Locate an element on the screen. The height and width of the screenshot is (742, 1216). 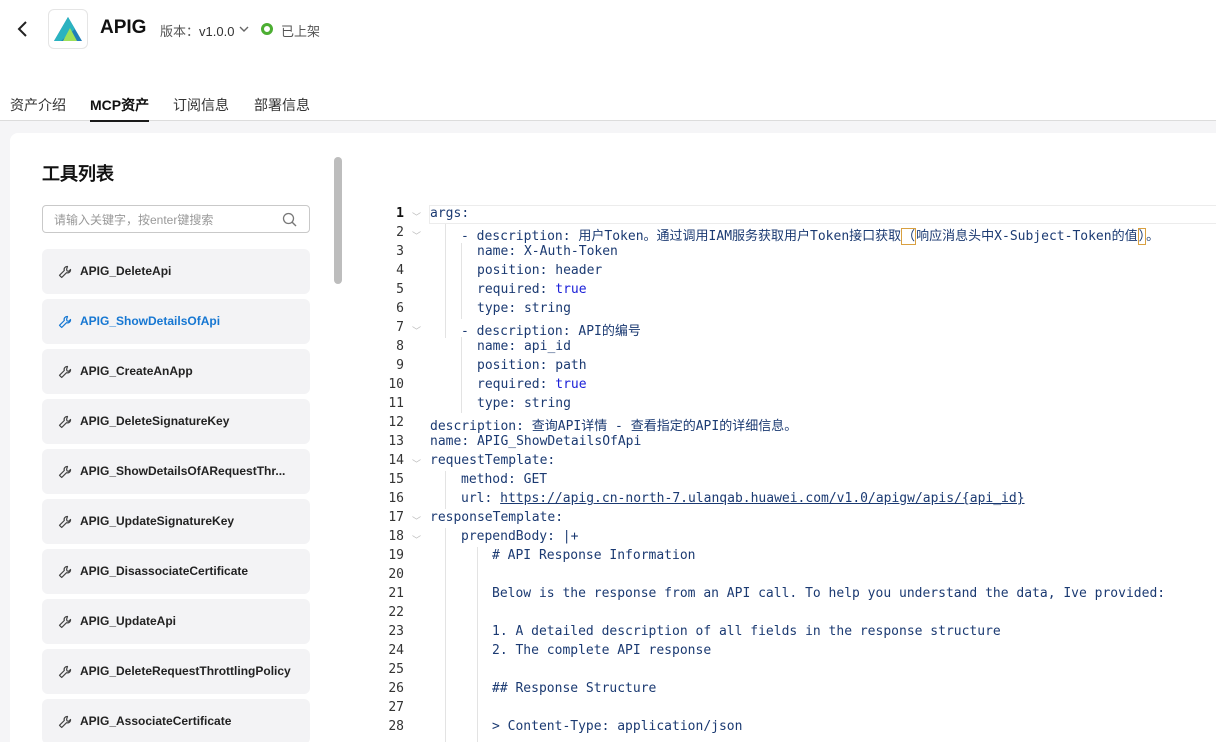
code-key: position is located at coordinates (508, 365).